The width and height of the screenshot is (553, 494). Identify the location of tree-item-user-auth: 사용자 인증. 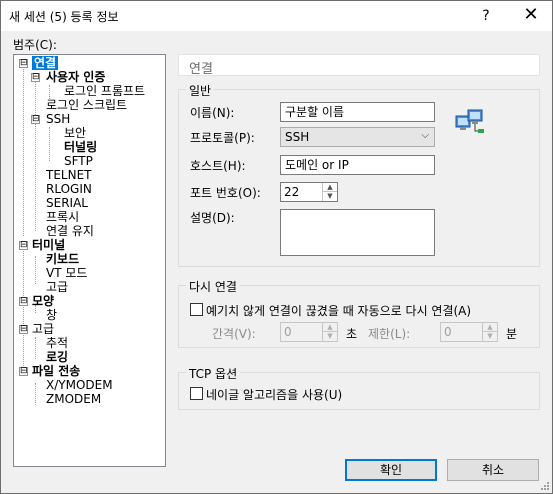
(75, 77).